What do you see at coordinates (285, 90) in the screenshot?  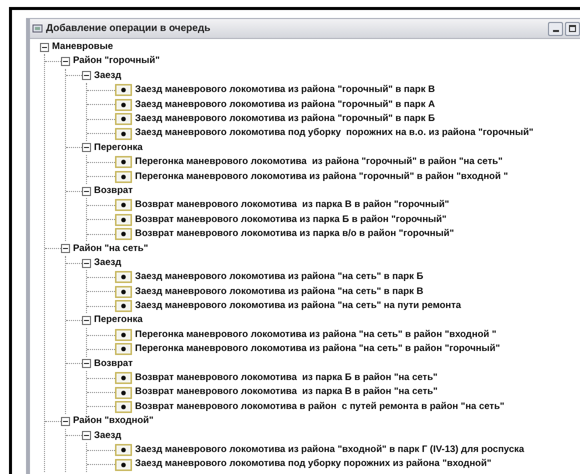 I see `operation-item: Заезд маневрового локомотива из района "горочный" в парк В` at bounding box center [285, 90].